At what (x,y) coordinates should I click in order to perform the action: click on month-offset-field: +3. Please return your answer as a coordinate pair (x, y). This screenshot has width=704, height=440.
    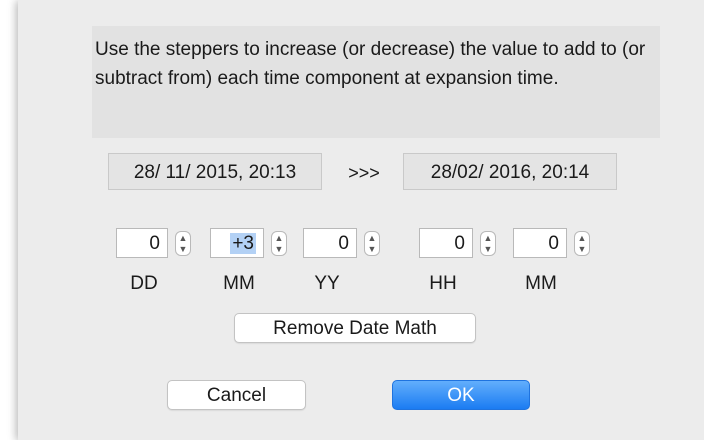
    Looking at the image, I should click on (237, 243).